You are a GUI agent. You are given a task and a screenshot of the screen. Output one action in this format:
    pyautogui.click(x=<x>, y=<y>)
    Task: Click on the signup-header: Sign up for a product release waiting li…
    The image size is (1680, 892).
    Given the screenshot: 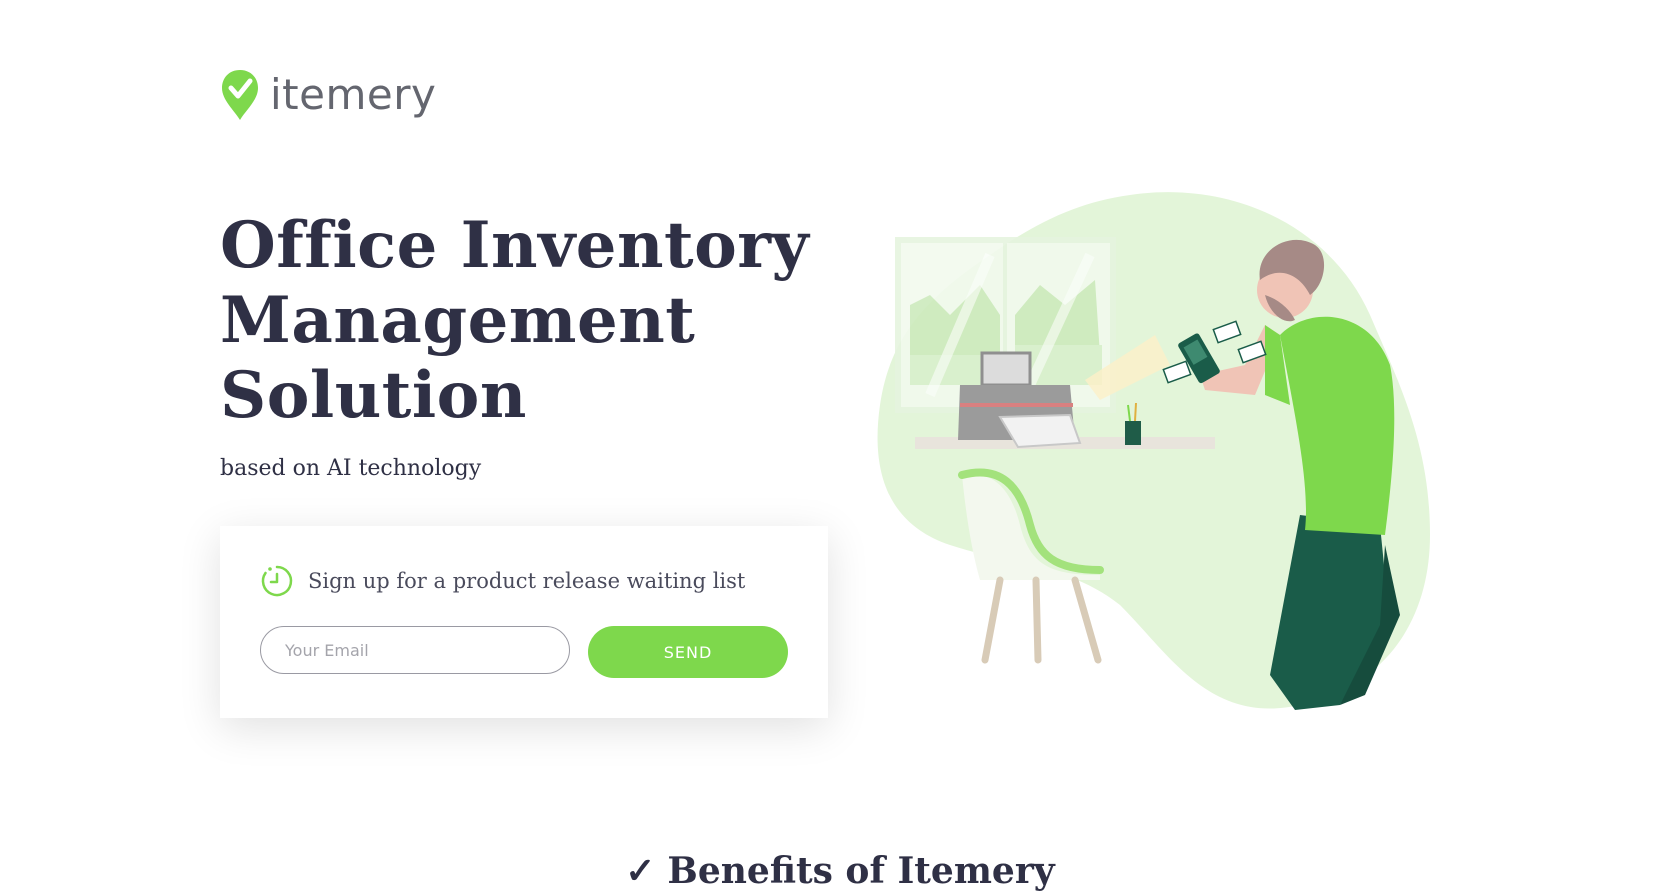 What is the action you would take?
    pyautogui.click(x=502, y=581)
    